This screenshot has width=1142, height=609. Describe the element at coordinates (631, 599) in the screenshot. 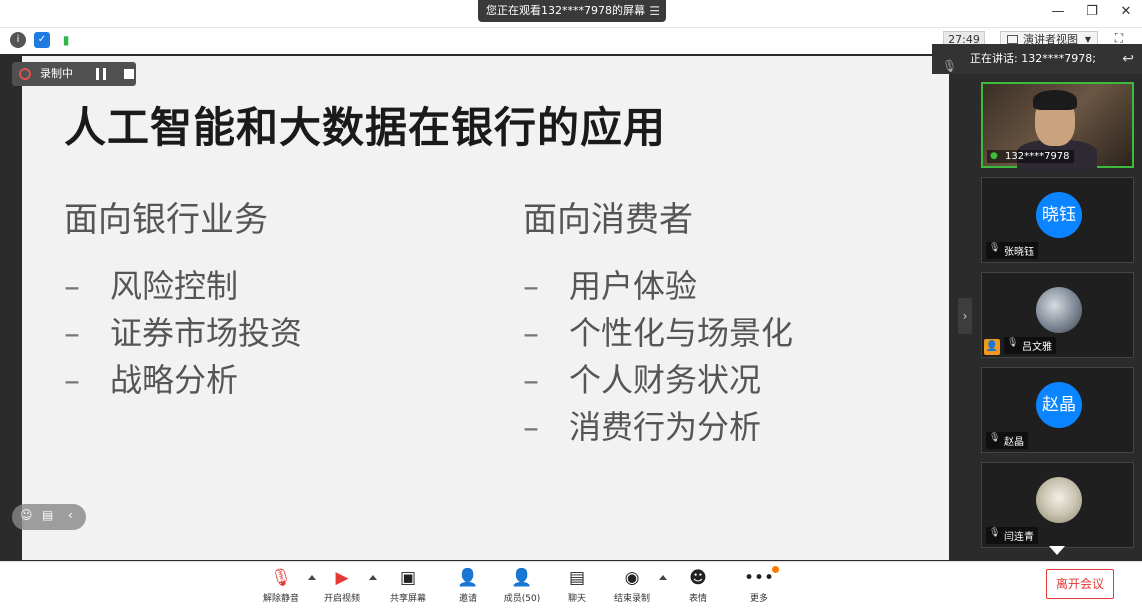

I see `stop-recording-label: 结束录制` at that location.